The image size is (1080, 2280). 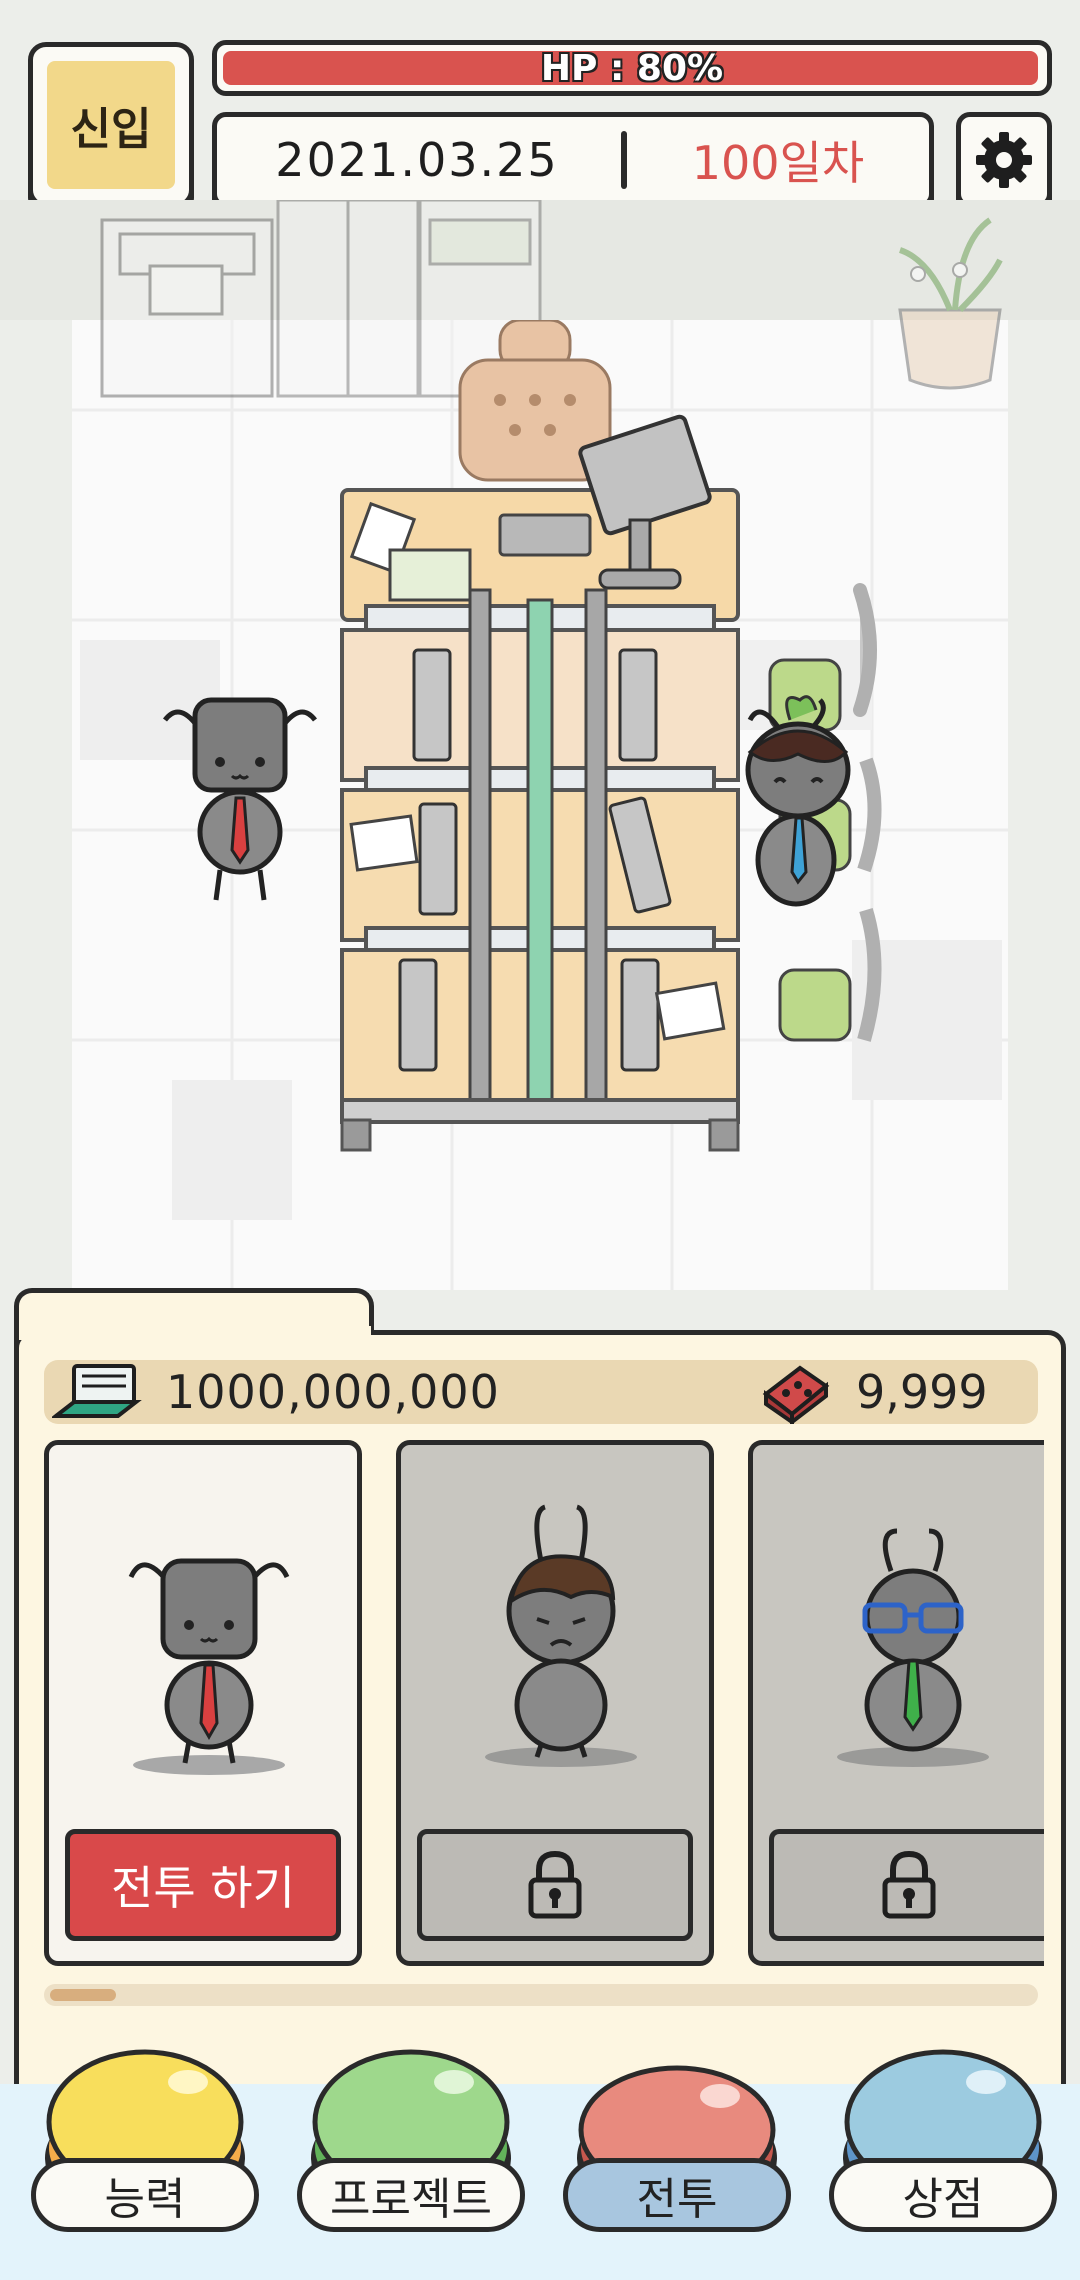 I want to click on ant-character-sprout, so click(x=798, y=801).